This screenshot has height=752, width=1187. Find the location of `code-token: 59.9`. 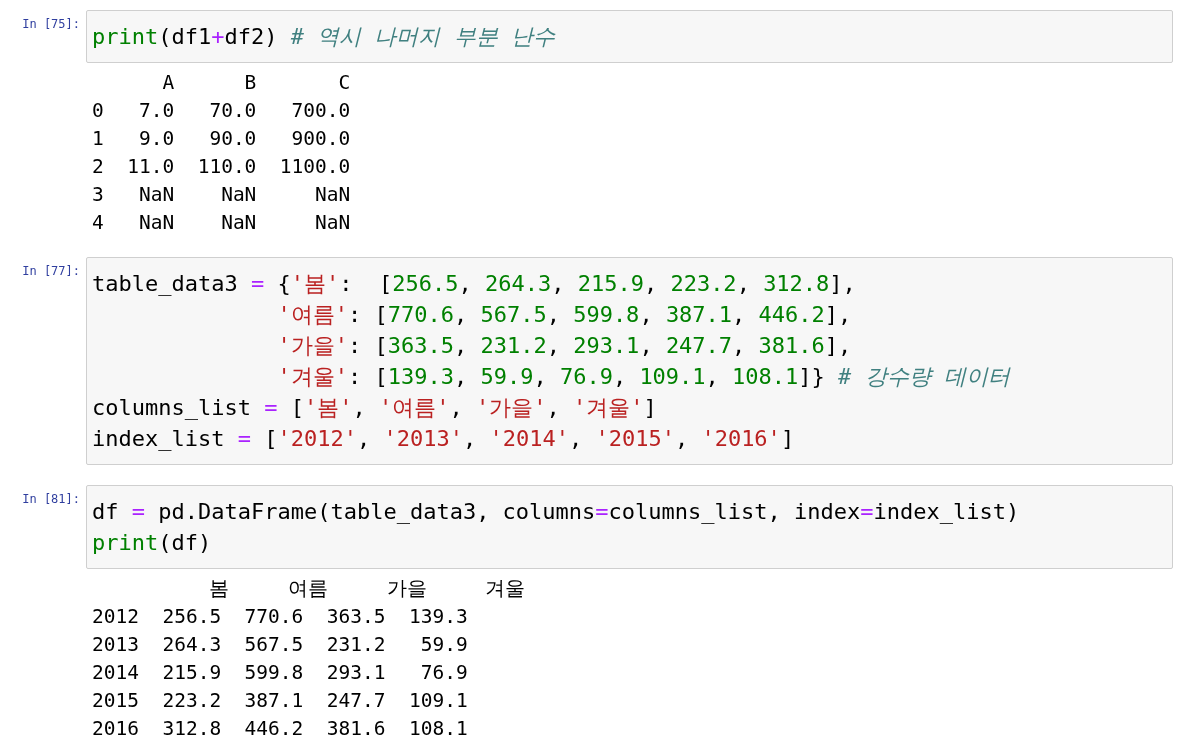

code-token: 59.9 is located at coordinates (507, 377).